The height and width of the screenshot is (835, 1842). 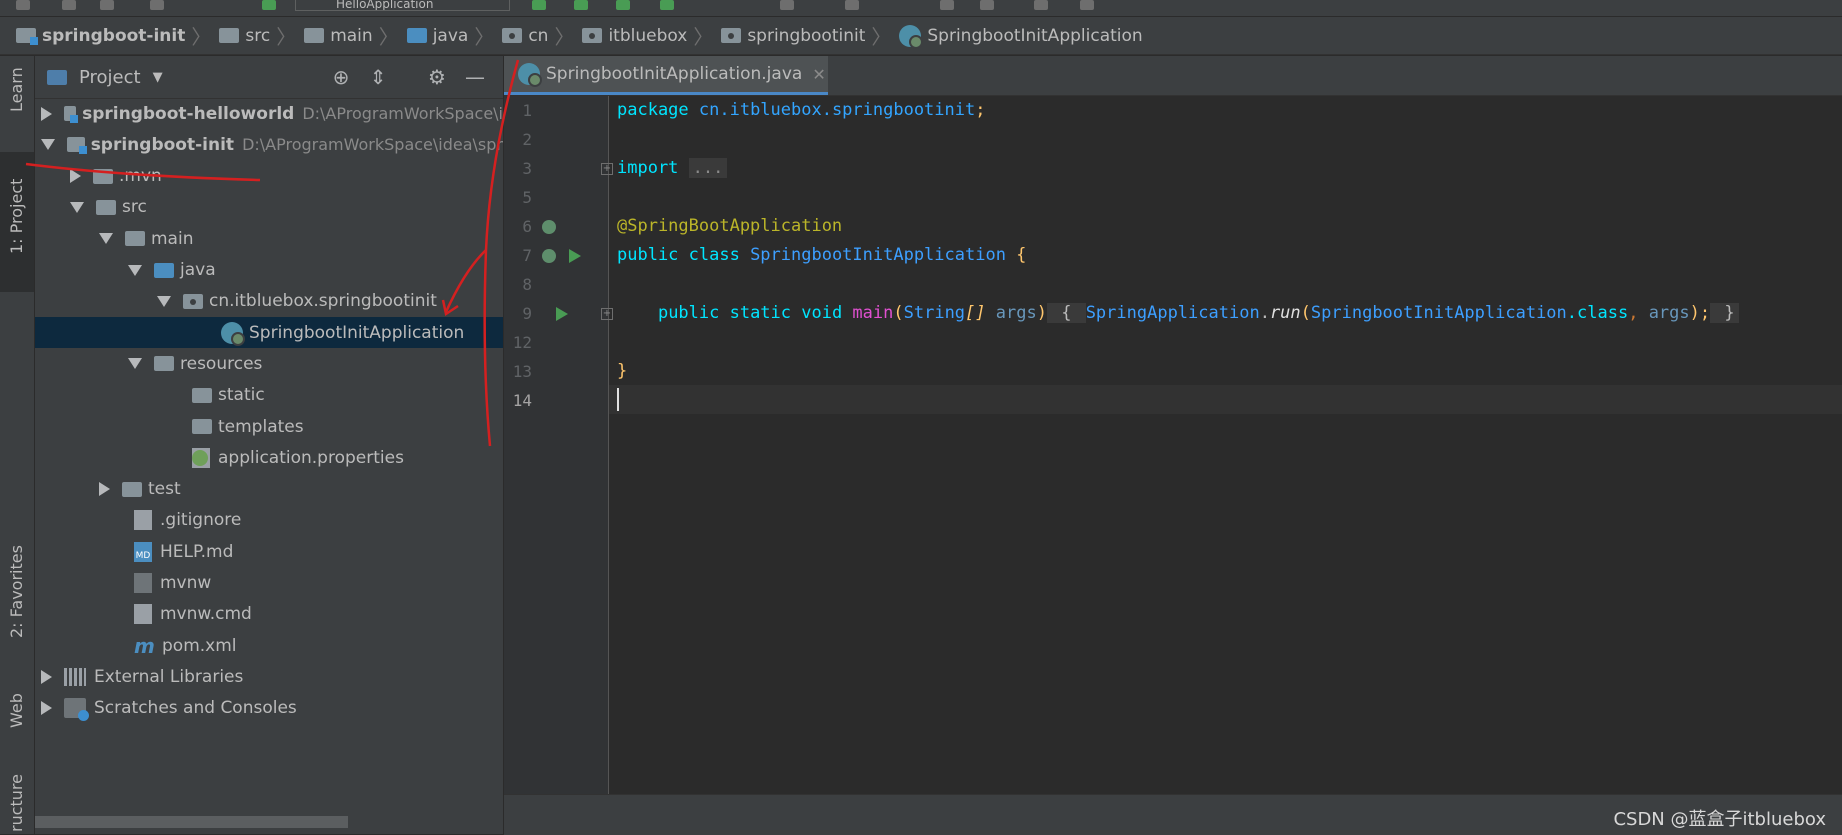 I want to click on profile-icon, so click(x=667, y=5).